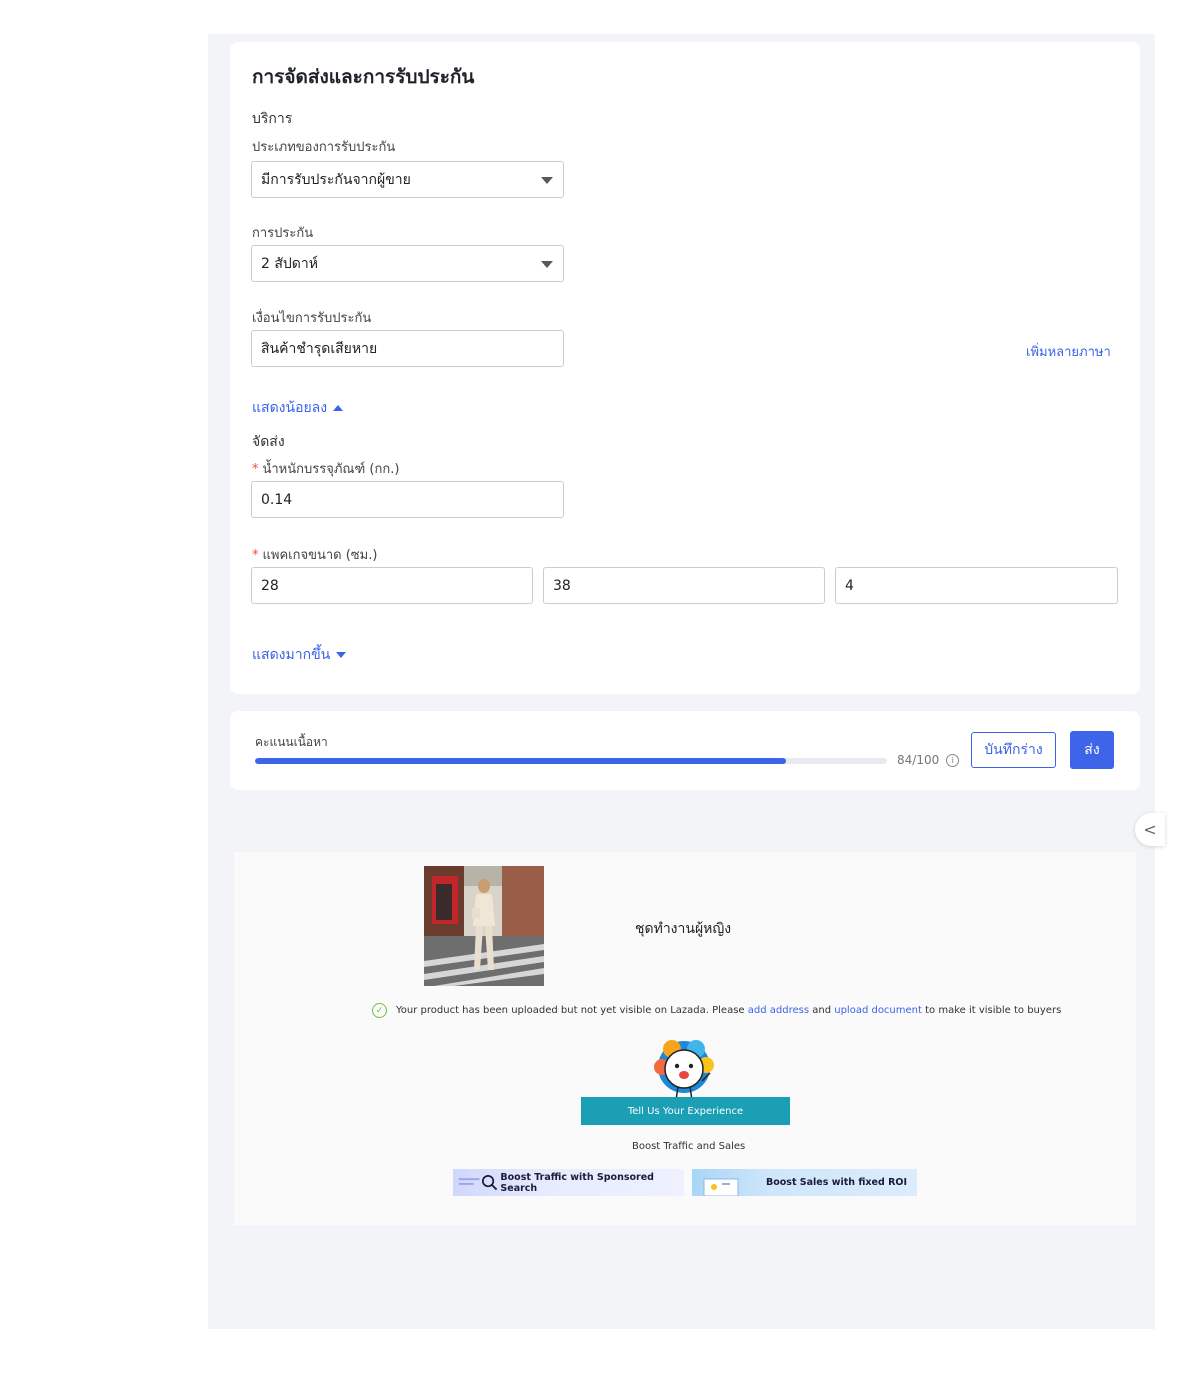  What do you see at coordinates (685, 1111) in the screenshot?
I see `tell-us-experience-button: Tell Us Your Experience` at bounding box center [685, 1111].